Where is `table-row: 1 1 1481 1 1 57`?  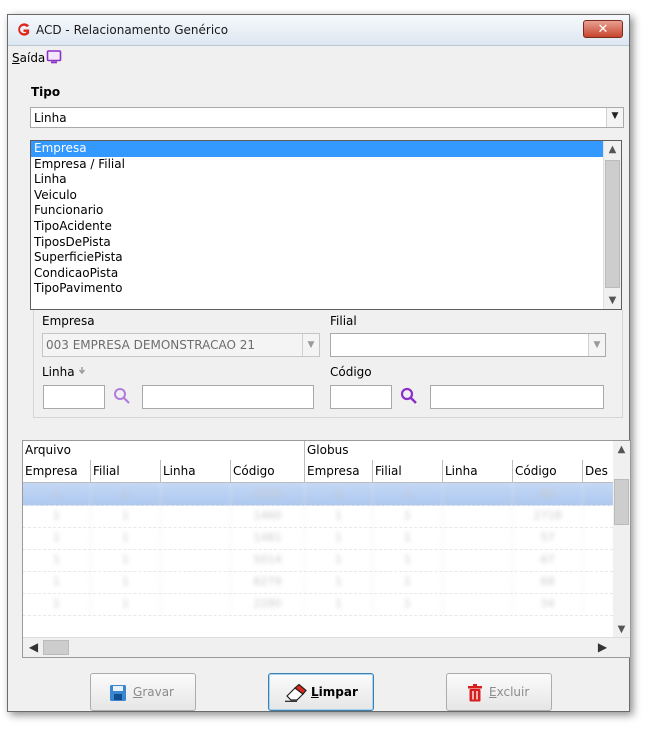
table-row: 1 1 1481 1 1 57 is located at coordinates (319, 538).